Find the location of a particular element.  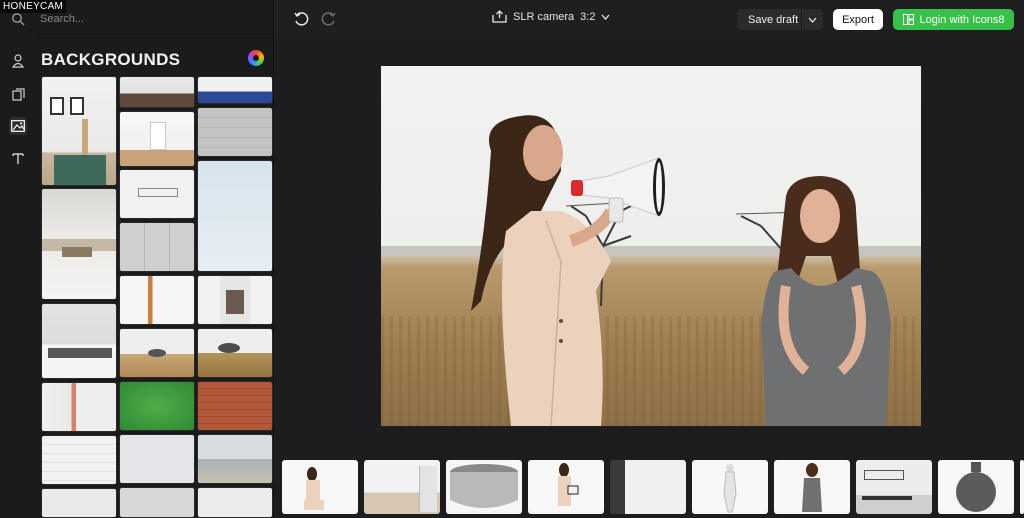

megaphone is located at coordinates (618, 190).